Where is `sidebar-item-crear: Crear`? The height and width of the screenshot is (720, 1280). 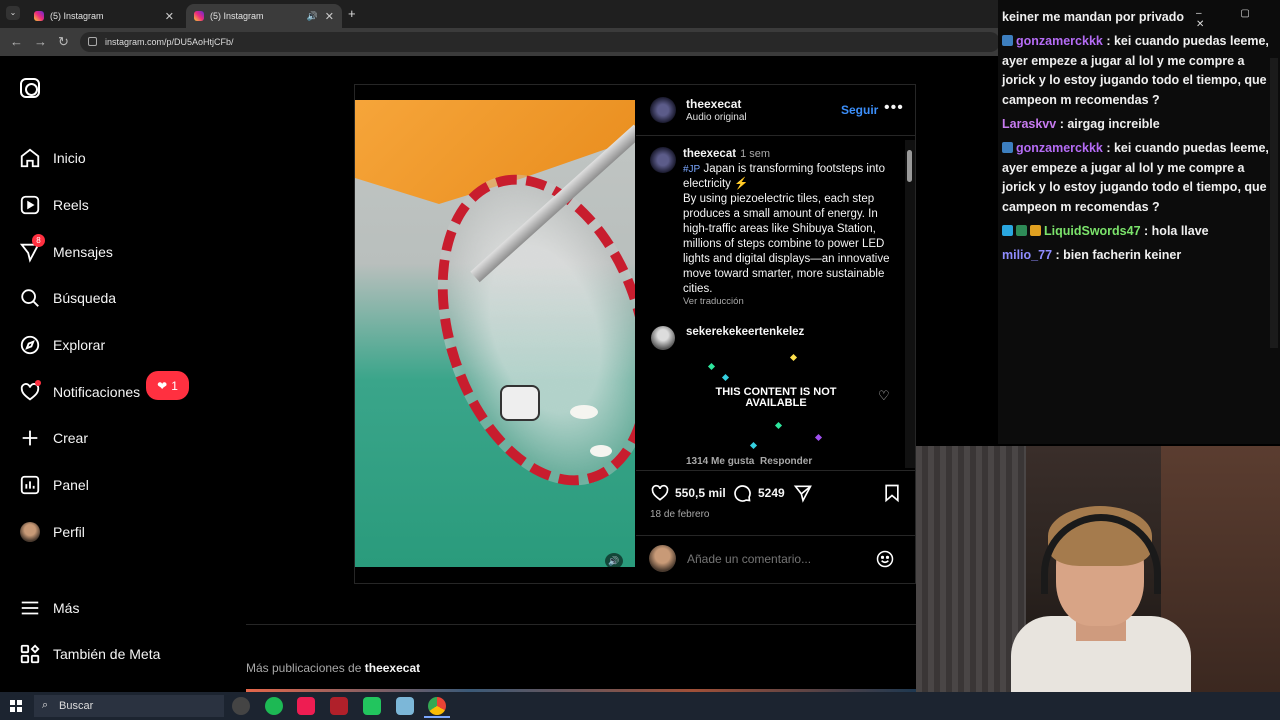
sidebar-item-crear: Crear is located at coordinates (113, 438).